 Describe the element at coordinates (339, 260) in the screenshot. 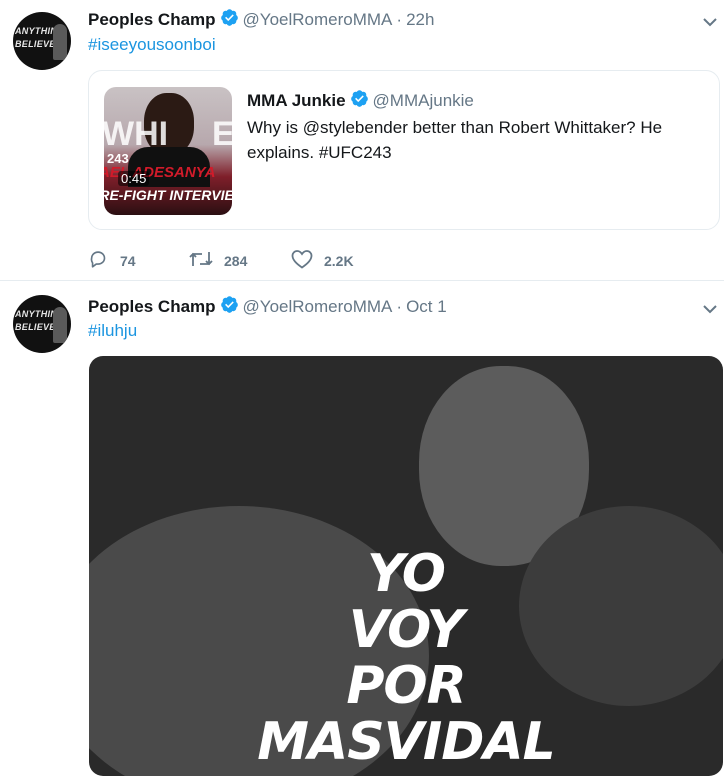

I see `like-count: 2.2K` at that location.